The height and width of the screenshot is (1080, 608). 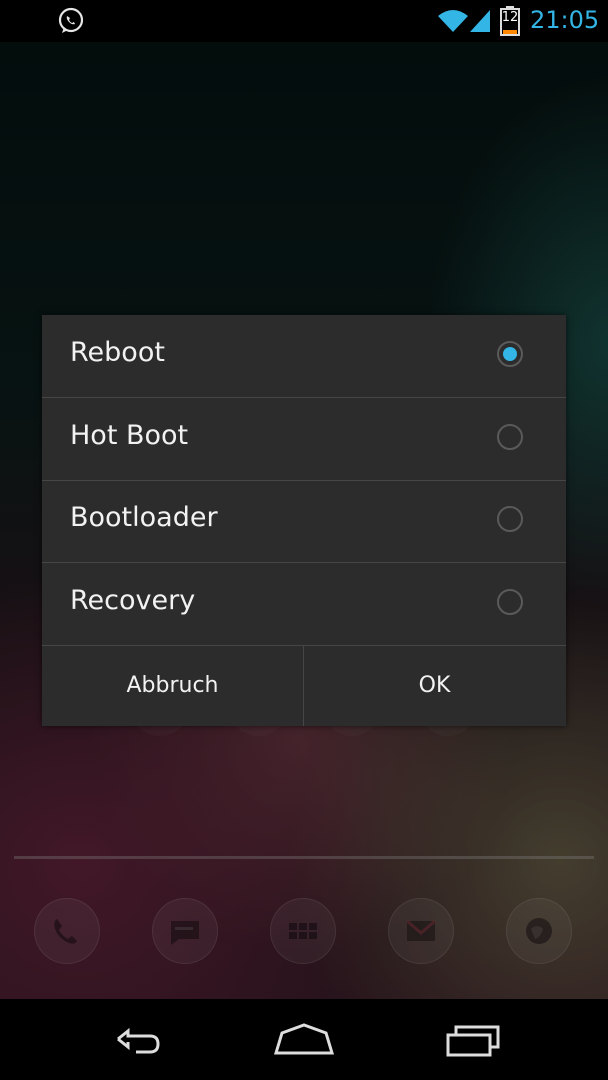 I want to click on status-clock: 21:05, so click(x=565, y=20).